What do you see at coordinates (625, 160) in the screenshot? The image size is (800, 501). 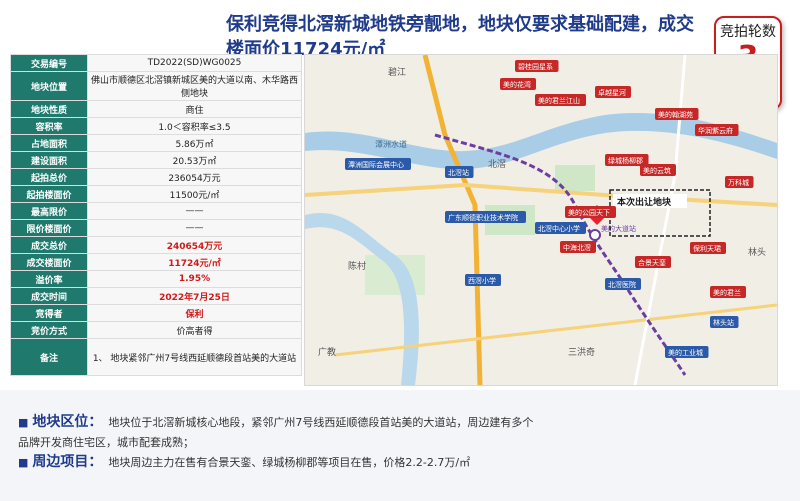 I see `project-label: 绿城杨柳郡` at bounding box center [625, 160].